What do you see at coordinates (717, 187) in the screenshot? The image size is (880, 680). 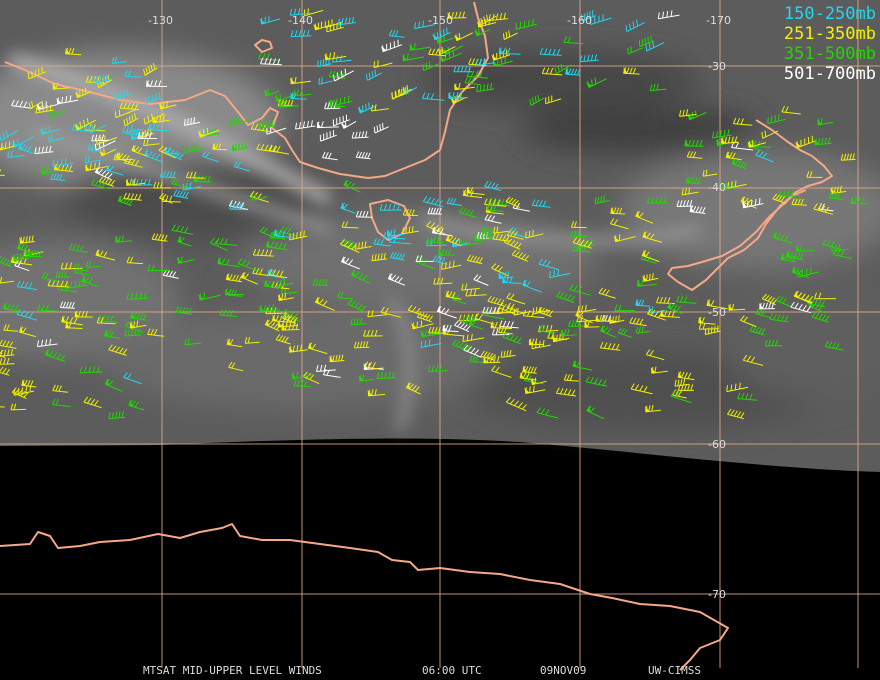 I see `lat-label: -40` at bounding box center [717, 187].